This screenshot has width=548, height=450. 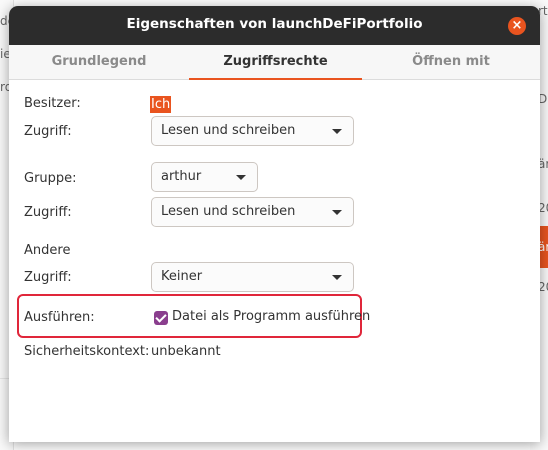 I want to click on owner-label: Besitzer:, so click(x=52, y=103).